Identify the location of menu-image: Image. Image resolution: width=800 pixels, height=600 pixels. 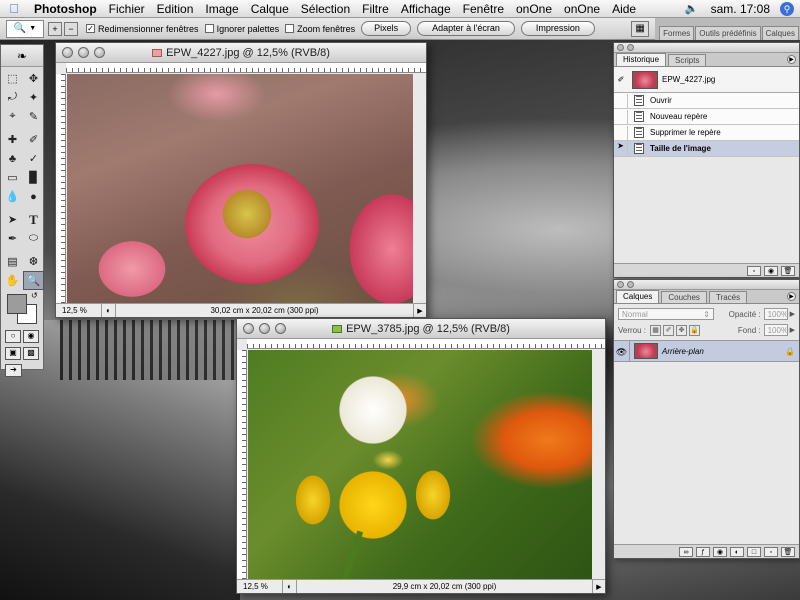
(221, 9).